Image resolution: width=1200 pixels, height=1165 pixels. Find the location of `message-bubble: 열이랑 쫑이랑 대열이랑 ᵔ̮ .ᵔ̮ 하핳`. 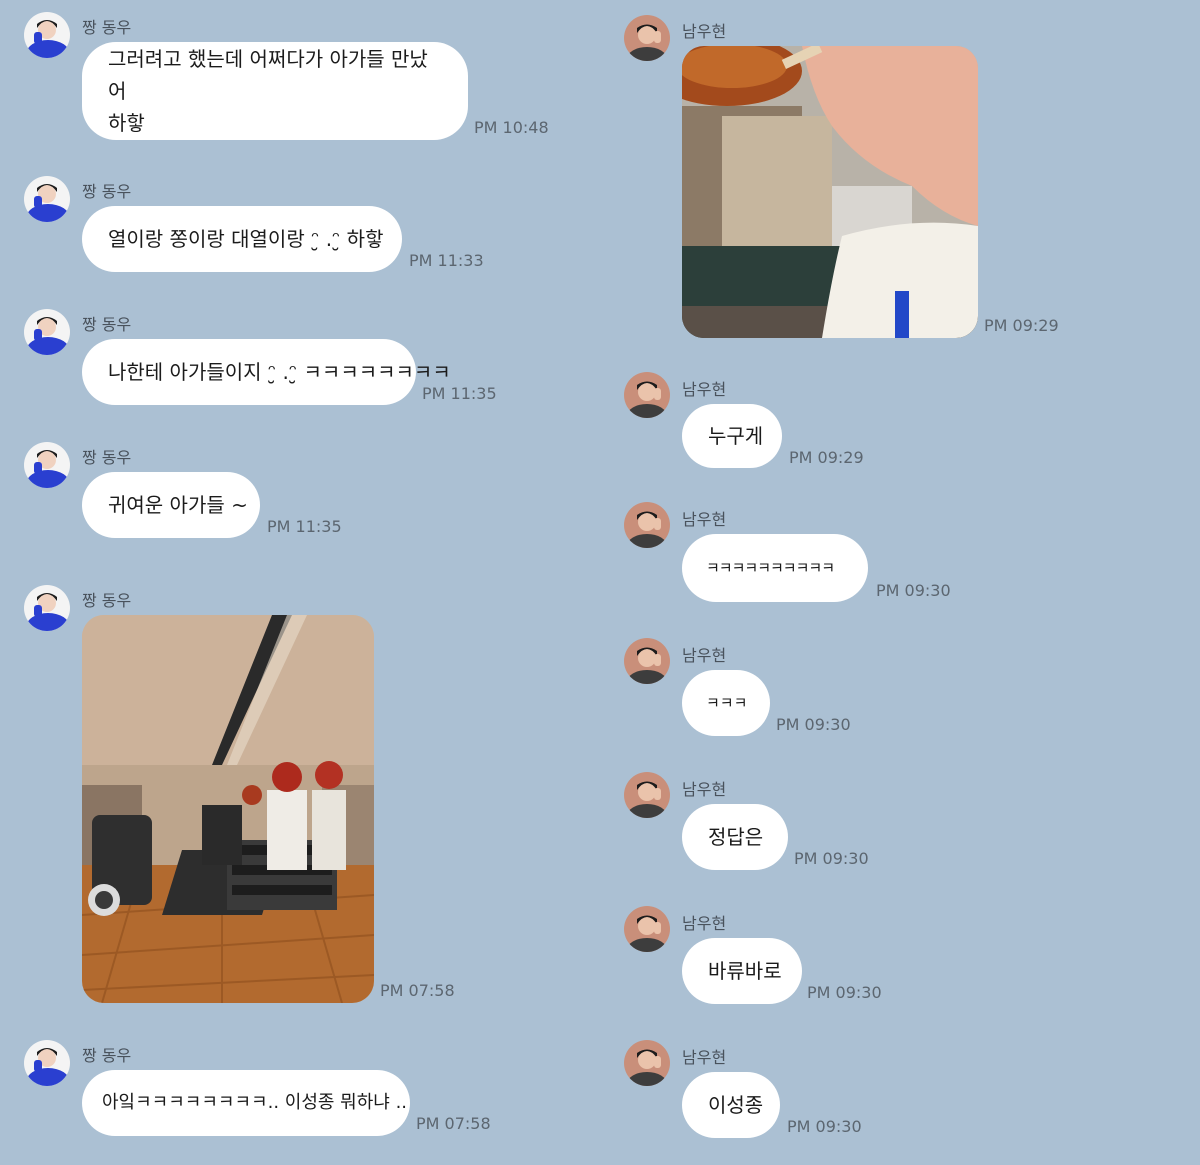

message-bubble: 열이랑 쫑이랑 대열이랑 ᵔ̮ .ᵔ̮ 하핳 is located at coordinates (242, 239).